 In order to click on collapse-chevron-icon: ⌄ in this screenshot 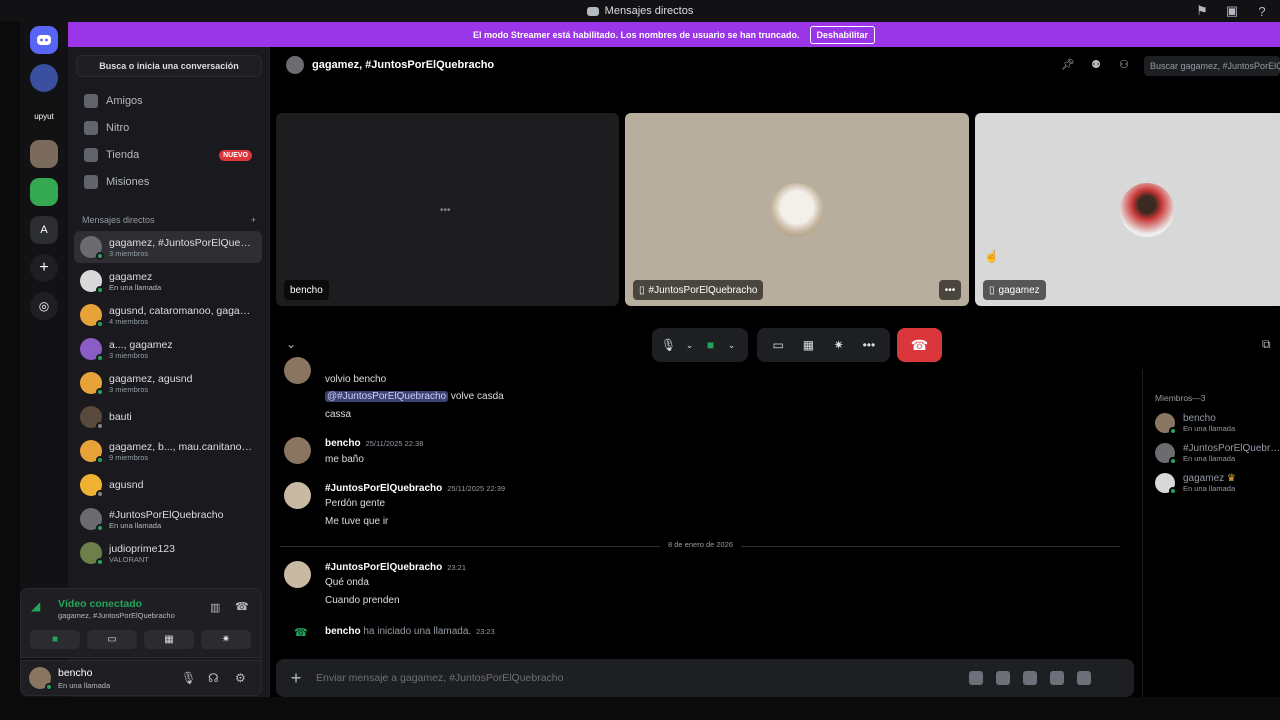, I will do `click(291, 344)`.